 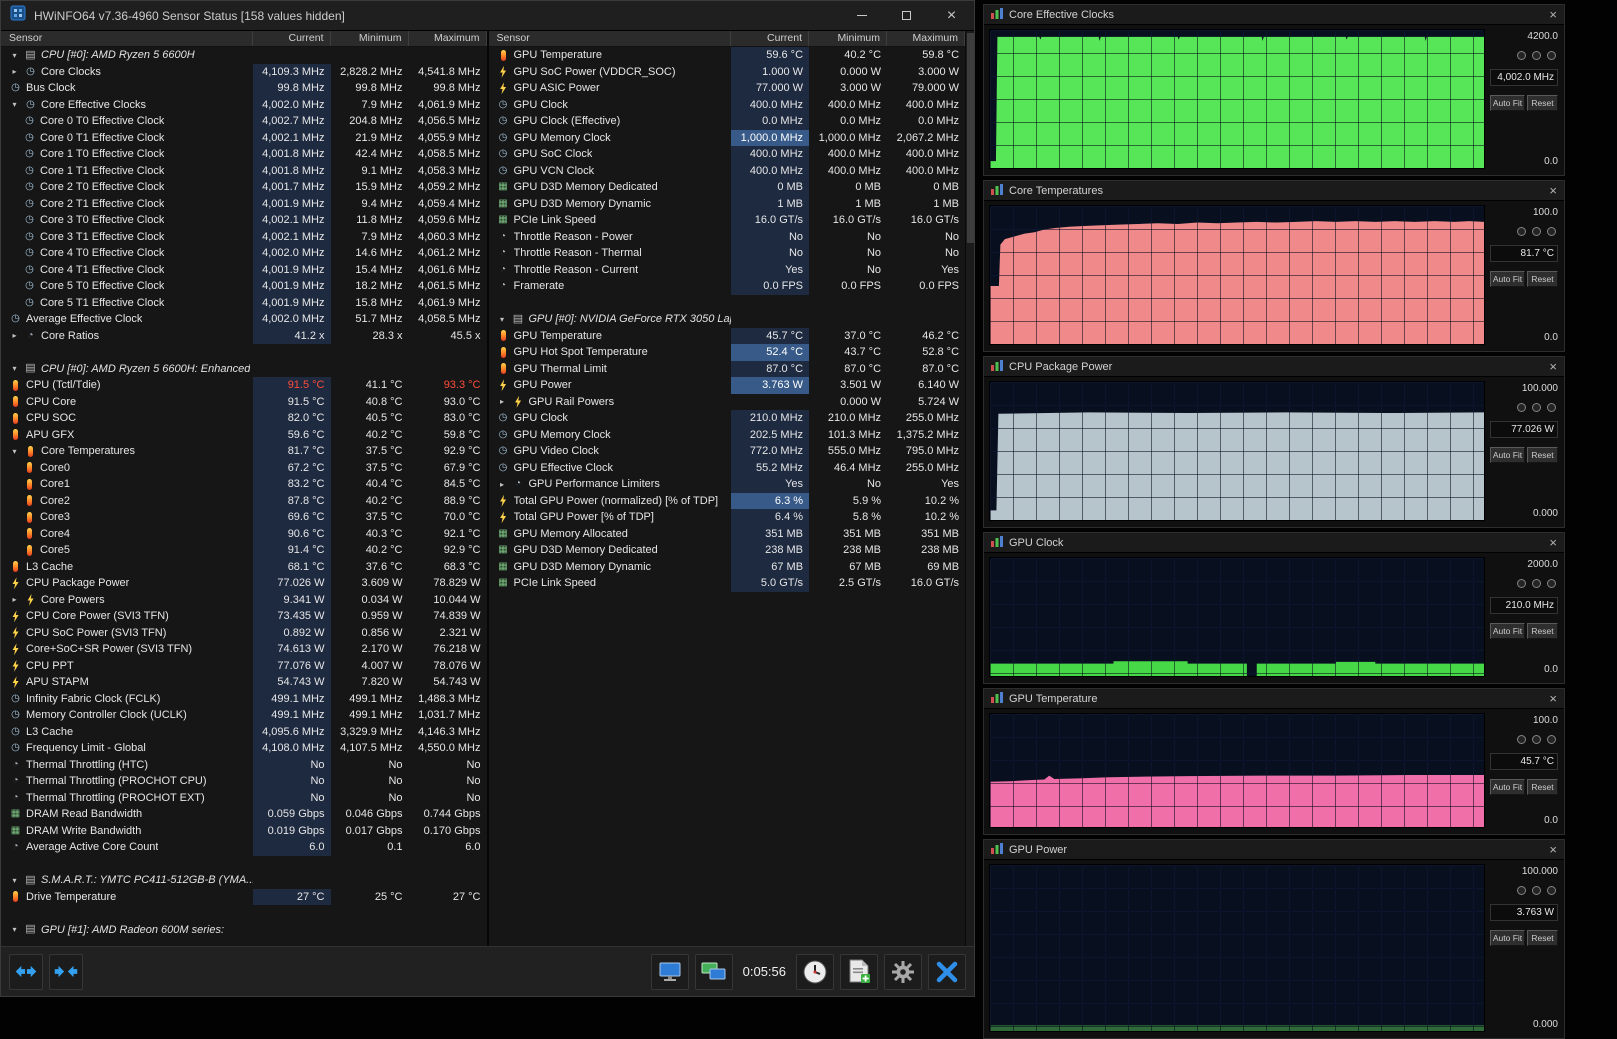 I want to click on graph-panel-titlebar: GPU Power ×, so click(x=1274, y=850).